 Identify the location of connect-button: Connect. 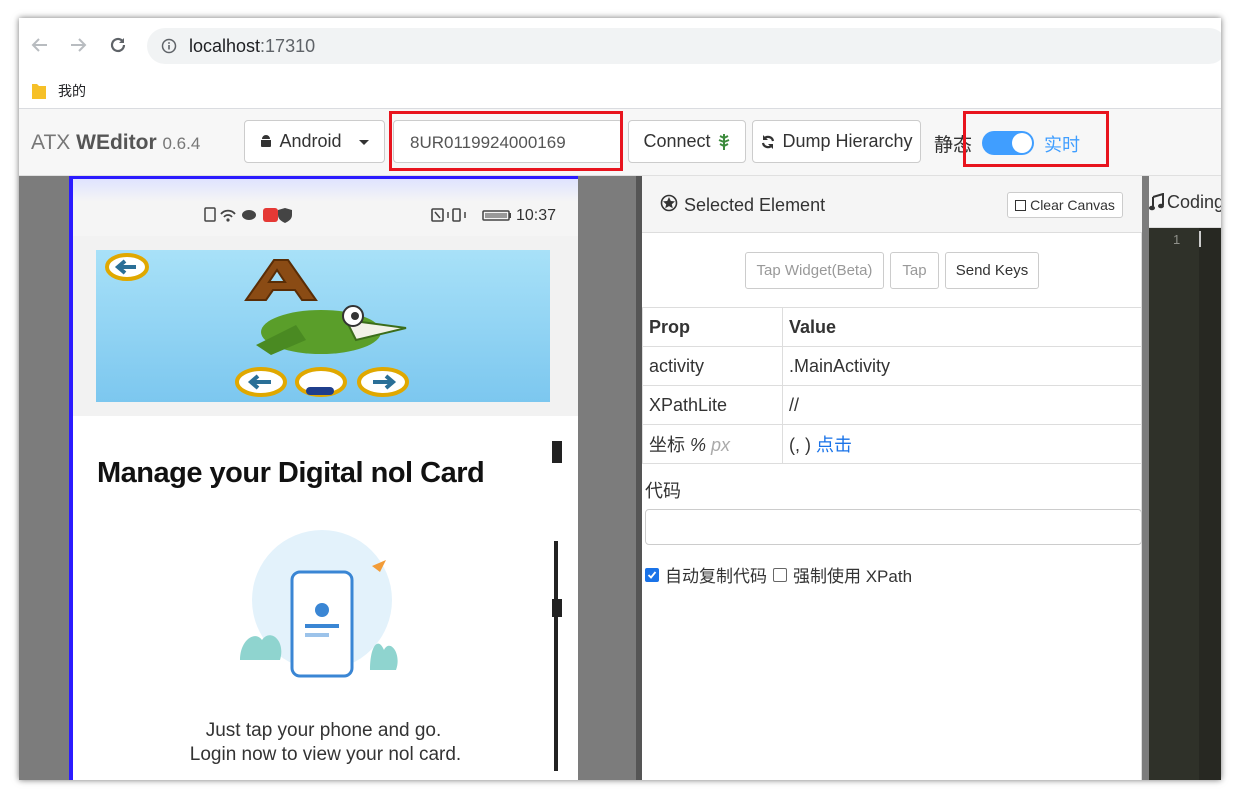
(687, 141).